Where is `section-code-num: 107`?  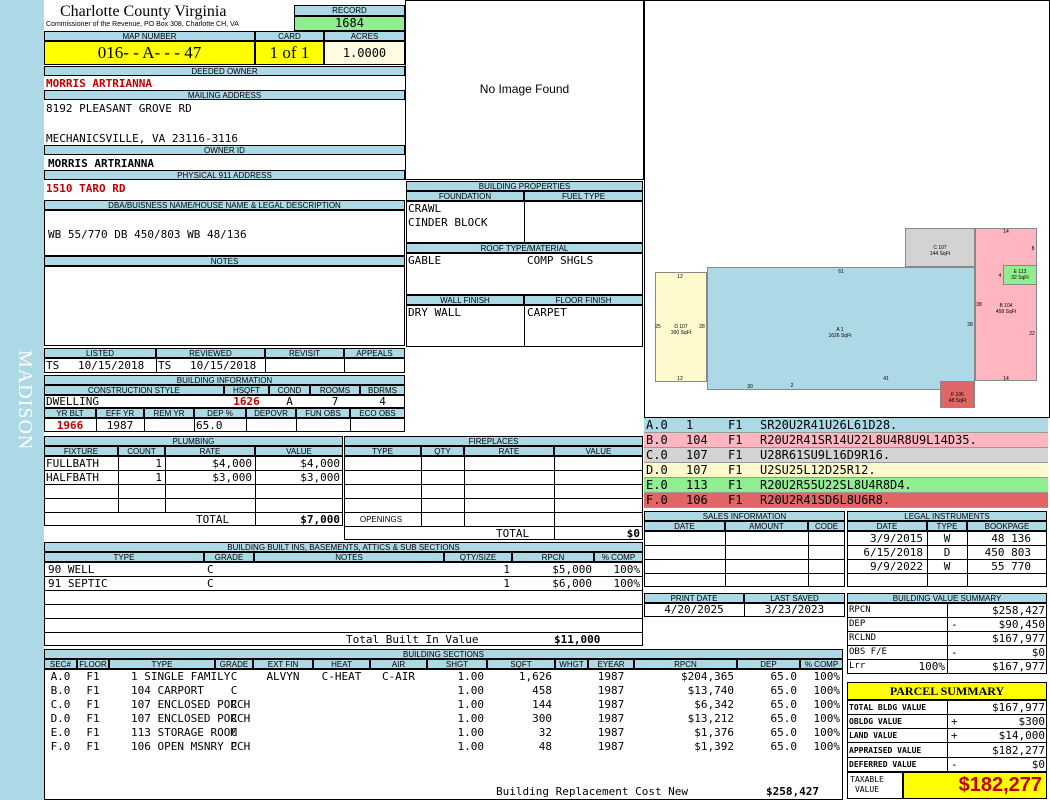
section-code-num: 107 is located at coordinates (697, 455).